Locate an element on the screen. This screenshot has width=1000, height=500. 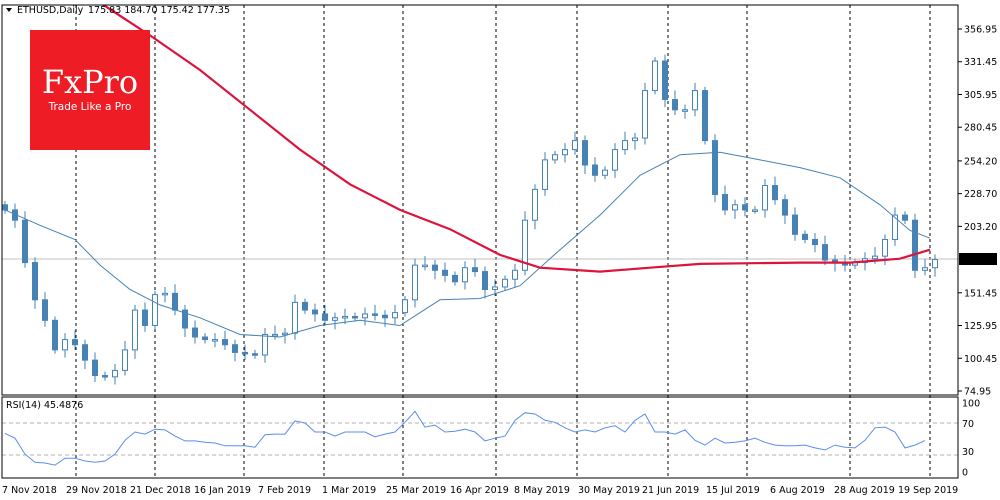
logo-brand: FxPro is located at coordinates (90, 82).